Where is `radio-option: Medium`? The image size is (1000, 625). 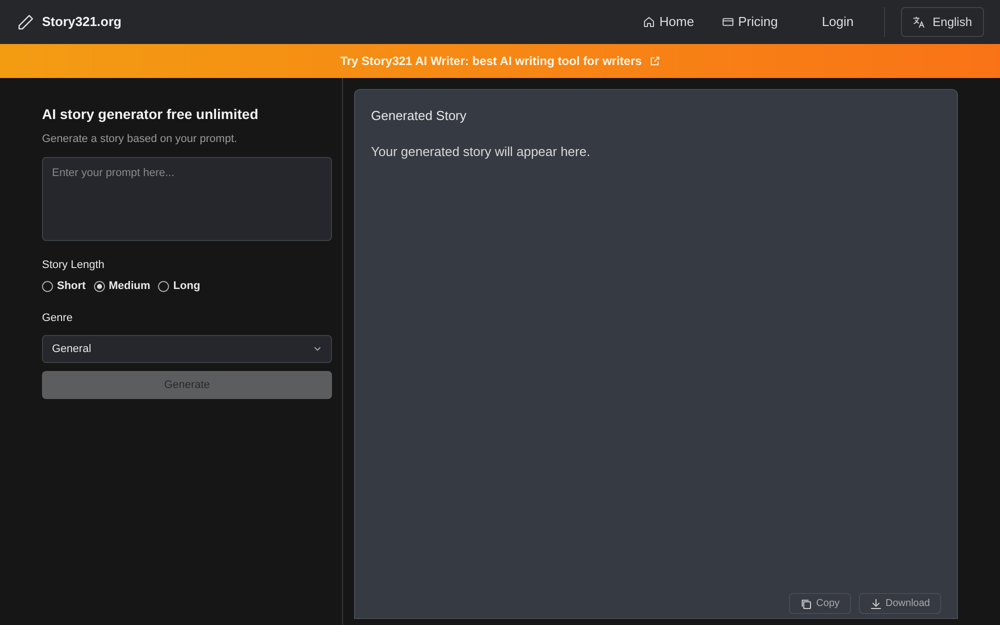
radio-option: Medium is located at coordinates (122, 286).